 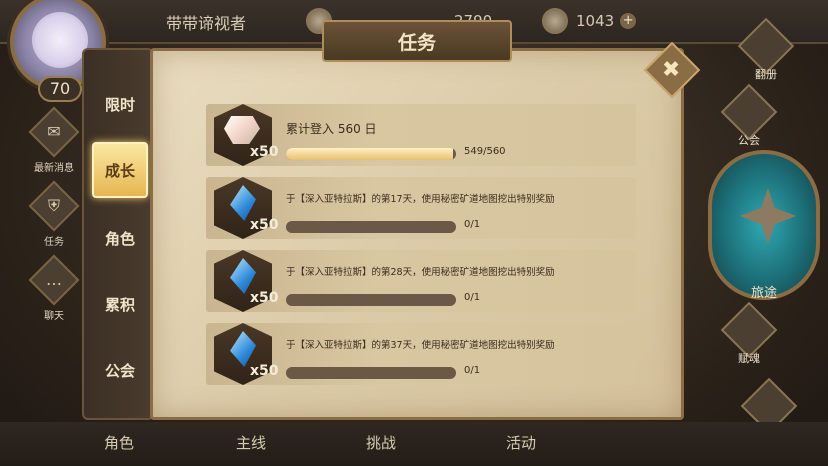 I want to click on player-name: 带带谛视者, so click(x=206, y=23).